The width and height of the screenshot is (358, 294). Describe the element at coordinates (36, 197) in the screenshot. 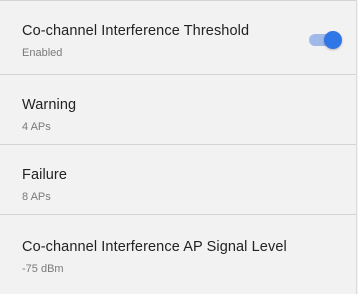

I see `failure-value: 8 APs` at that location.